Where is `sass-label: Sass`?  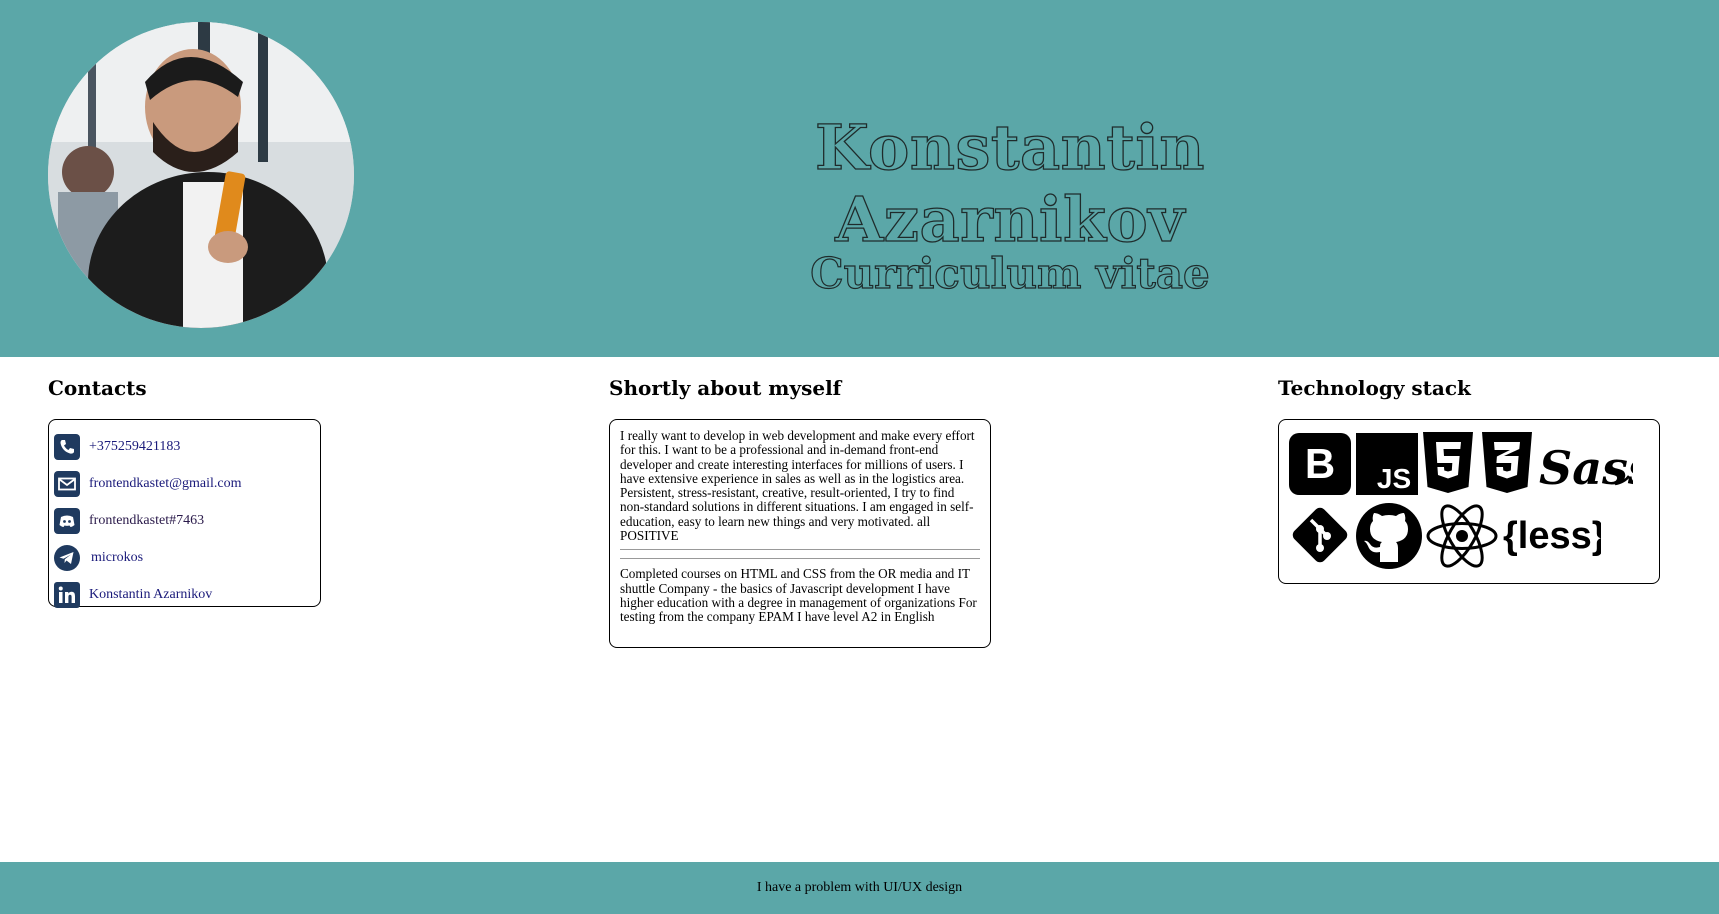 sass-label: Sass is located at coordinates (1586, 467).